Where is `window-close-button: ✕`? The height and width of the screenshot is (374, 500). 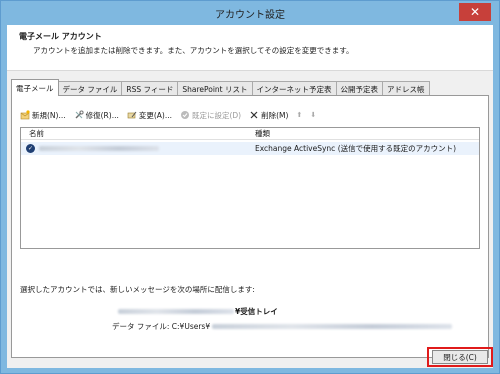 window-close-button: ✕ is located at coordinates (475, 12).